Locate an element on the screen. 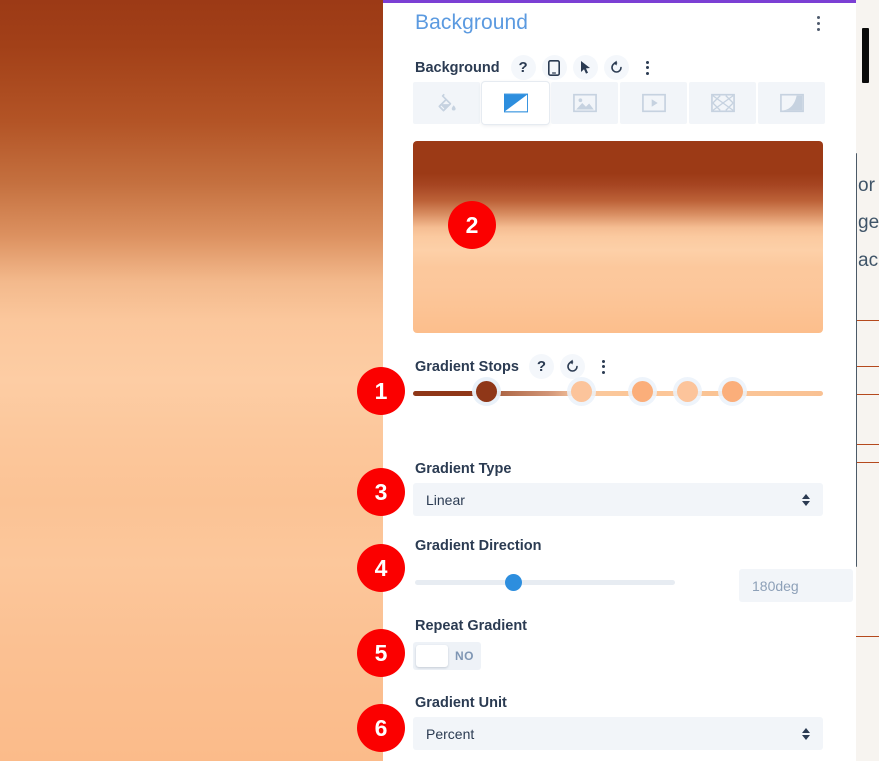  repeat-gradient-label: Repeat Gradient is located at coordinates (471, 626).